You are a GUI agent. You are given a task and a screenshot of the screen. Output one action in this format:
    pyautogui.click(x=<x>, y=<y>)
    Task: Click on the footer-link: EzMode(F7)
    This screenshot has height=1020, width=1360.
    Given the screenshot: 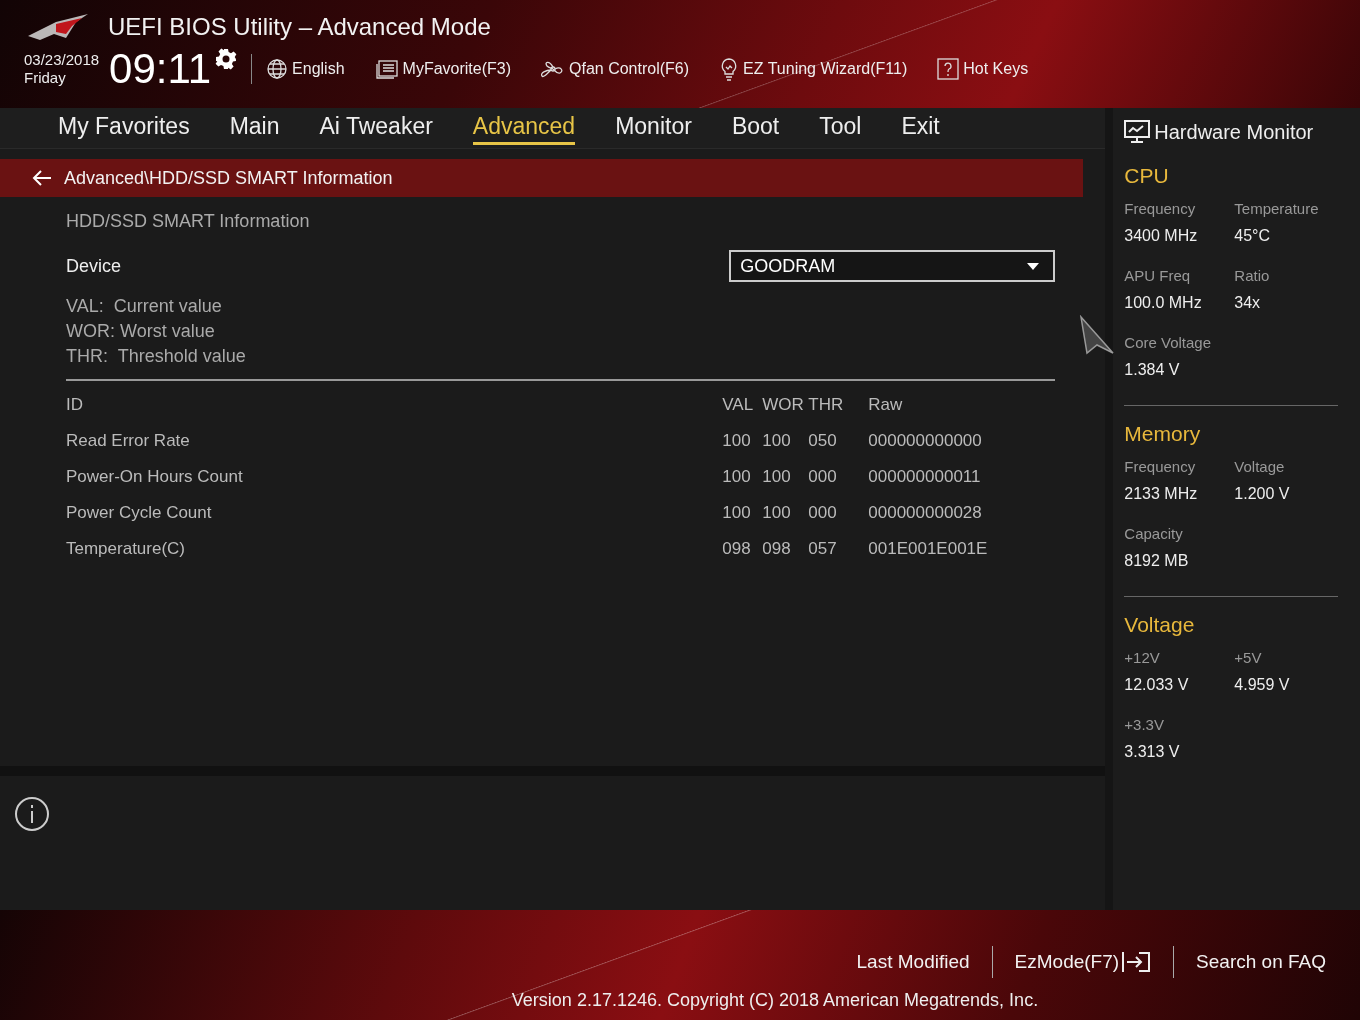 What is the action you would take?
    pyautogui.click(x=1083, y=962)
    